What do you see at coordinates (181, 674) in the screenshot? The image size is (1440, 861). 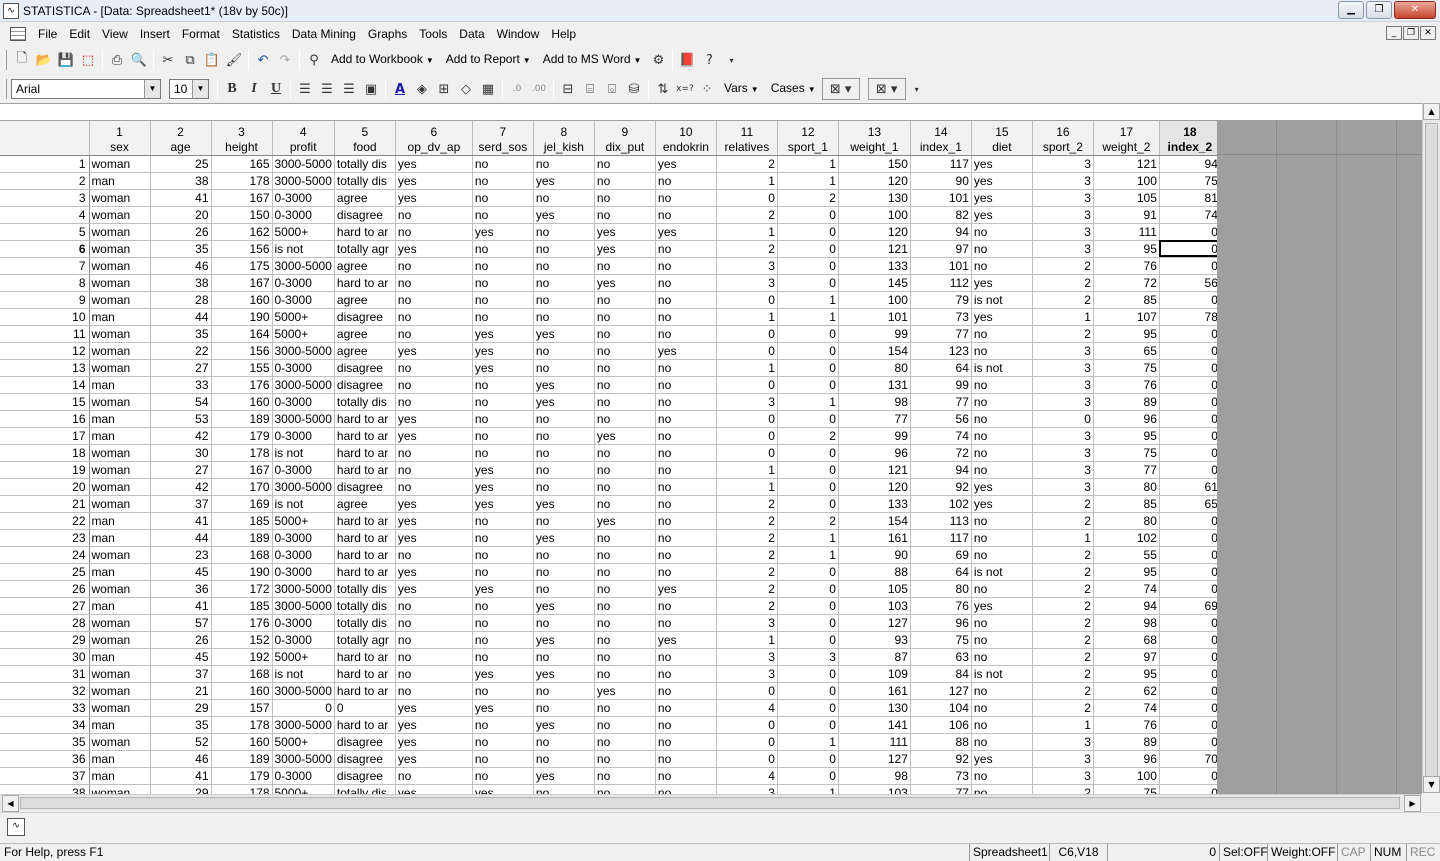 I see `cell-age: 37` at bounding box center [181, 674].